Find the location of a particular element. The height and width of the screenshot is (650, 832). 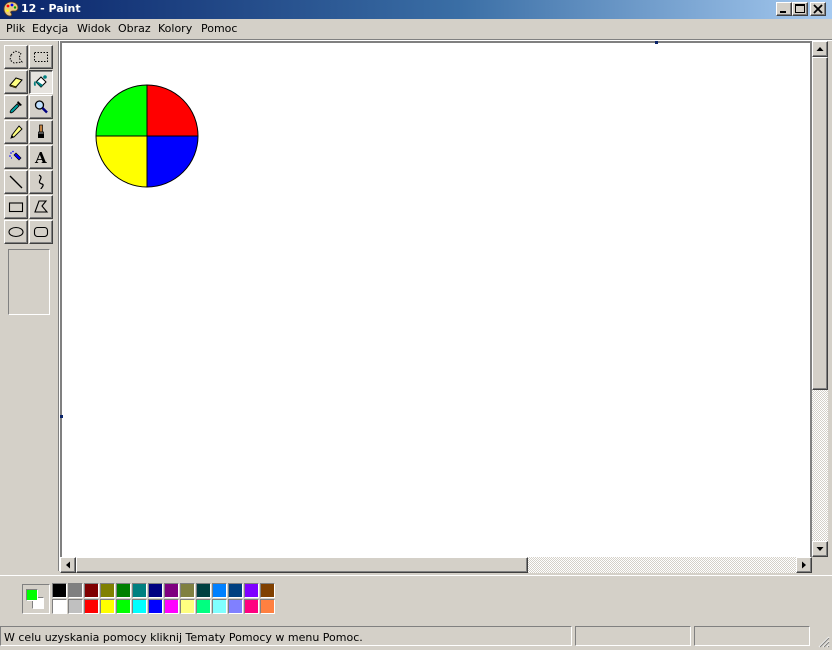

paint-palette-icon is located at coordinates (11, 9).